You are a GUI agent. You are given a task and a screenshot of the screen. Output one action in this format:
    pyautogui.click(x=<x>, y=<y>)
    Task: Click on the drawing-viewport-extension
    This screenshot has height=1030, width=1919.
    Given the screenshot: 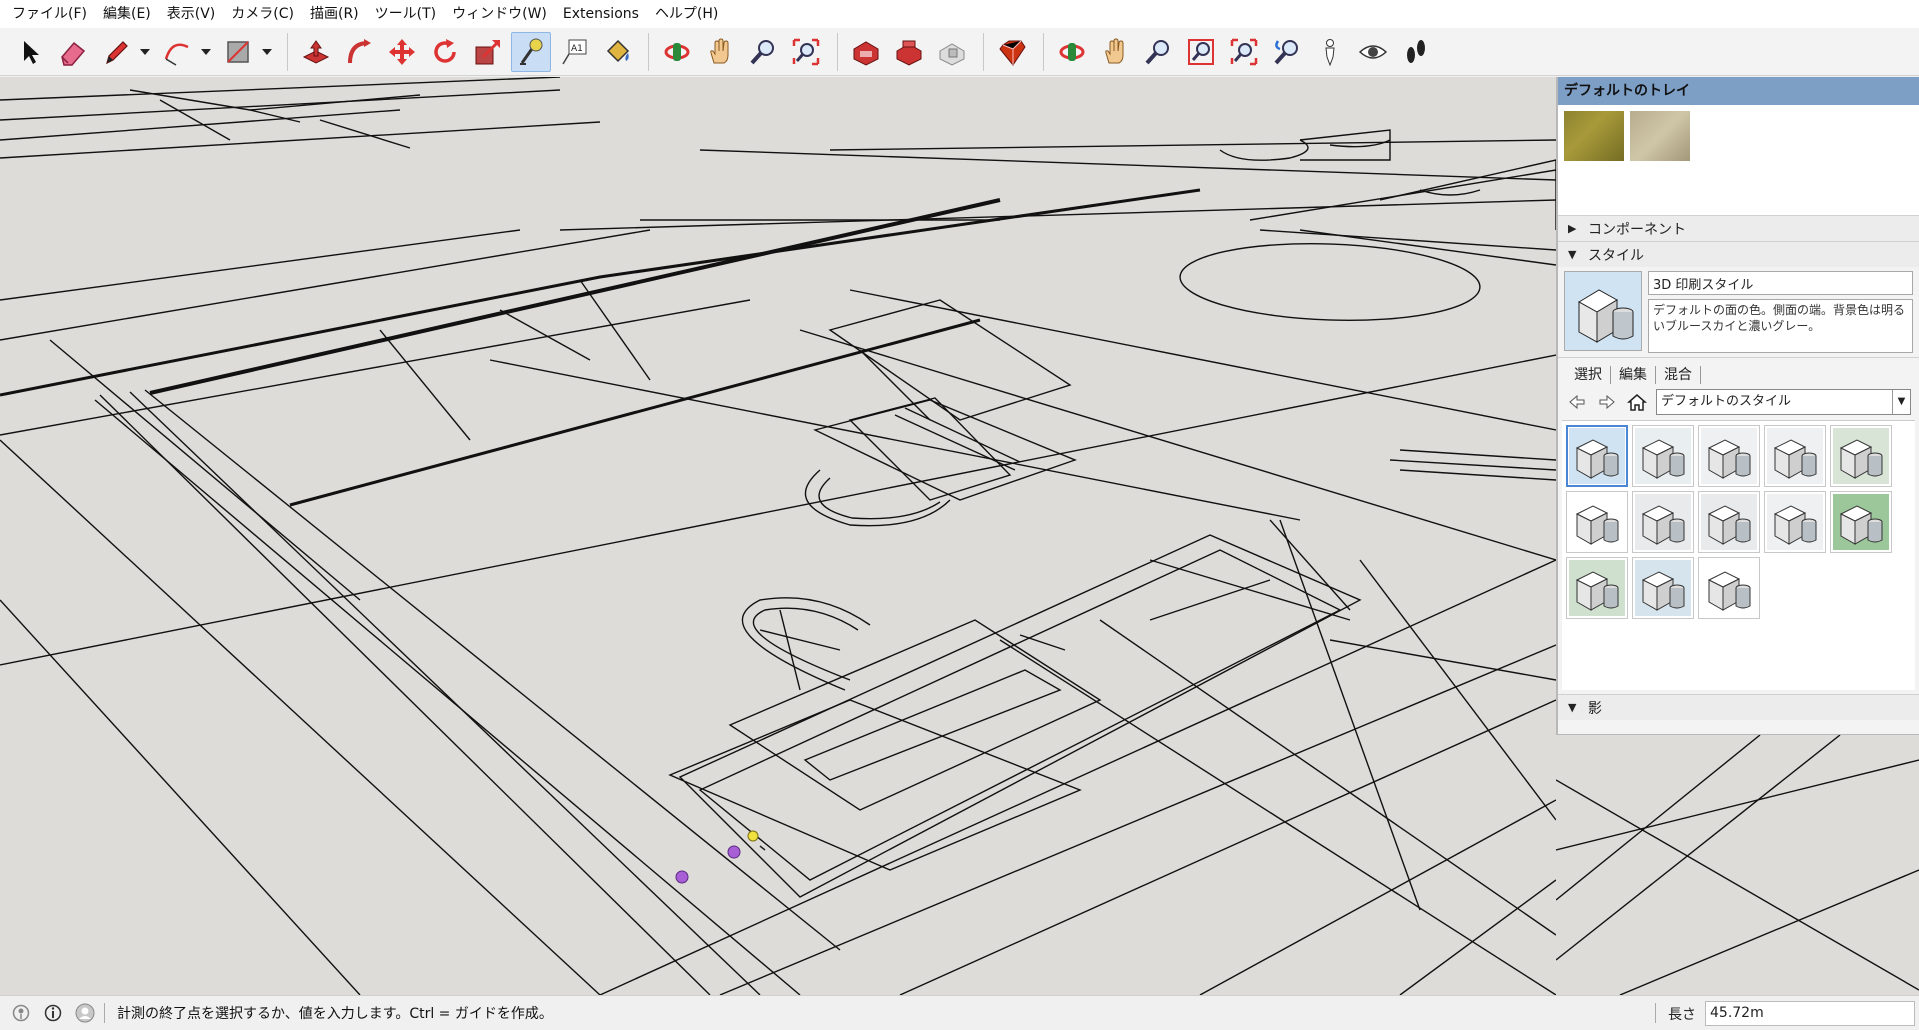 What is the action you would take?
    pyautogui.click(x=1737, y=865)
    